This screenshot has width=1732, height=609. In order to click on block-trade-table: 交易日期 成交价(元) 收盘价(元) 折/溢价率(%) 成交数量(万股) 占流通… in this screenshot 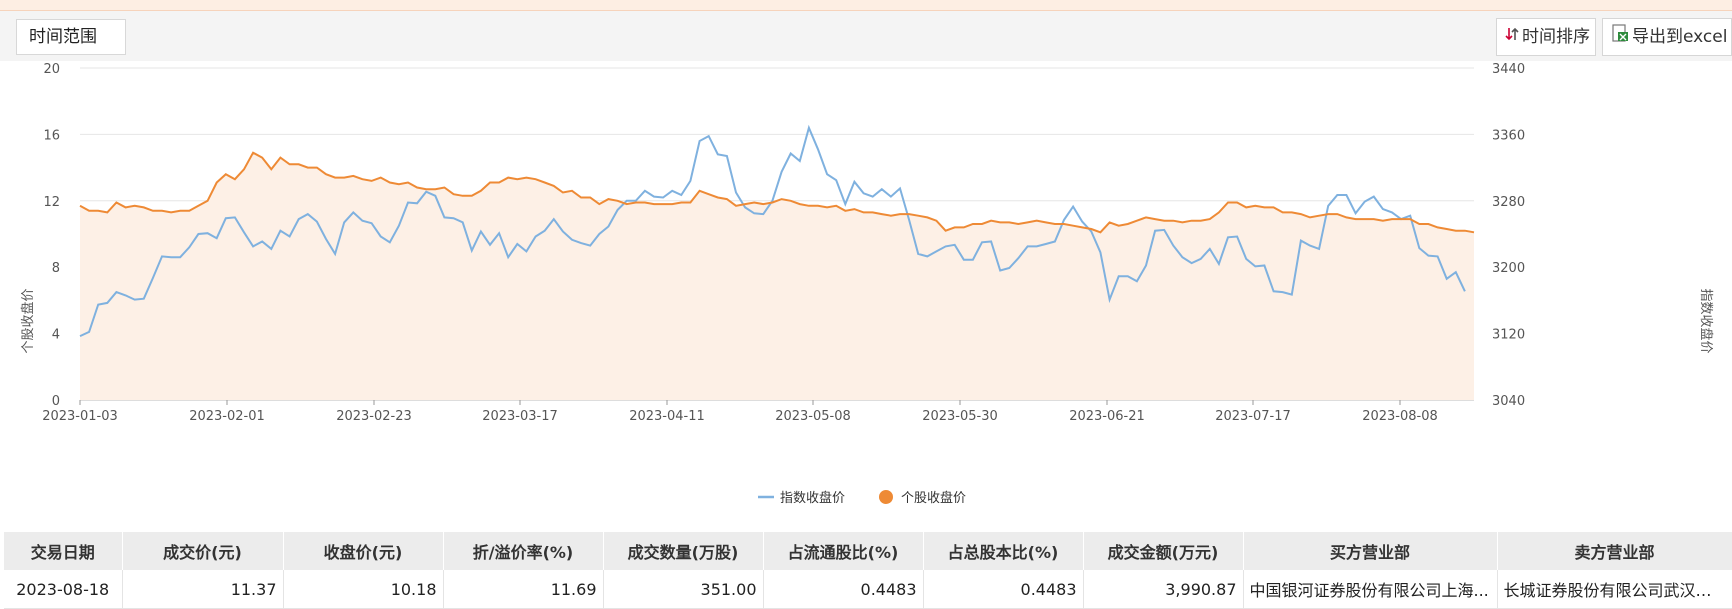, I will do `click(868, 570)`.